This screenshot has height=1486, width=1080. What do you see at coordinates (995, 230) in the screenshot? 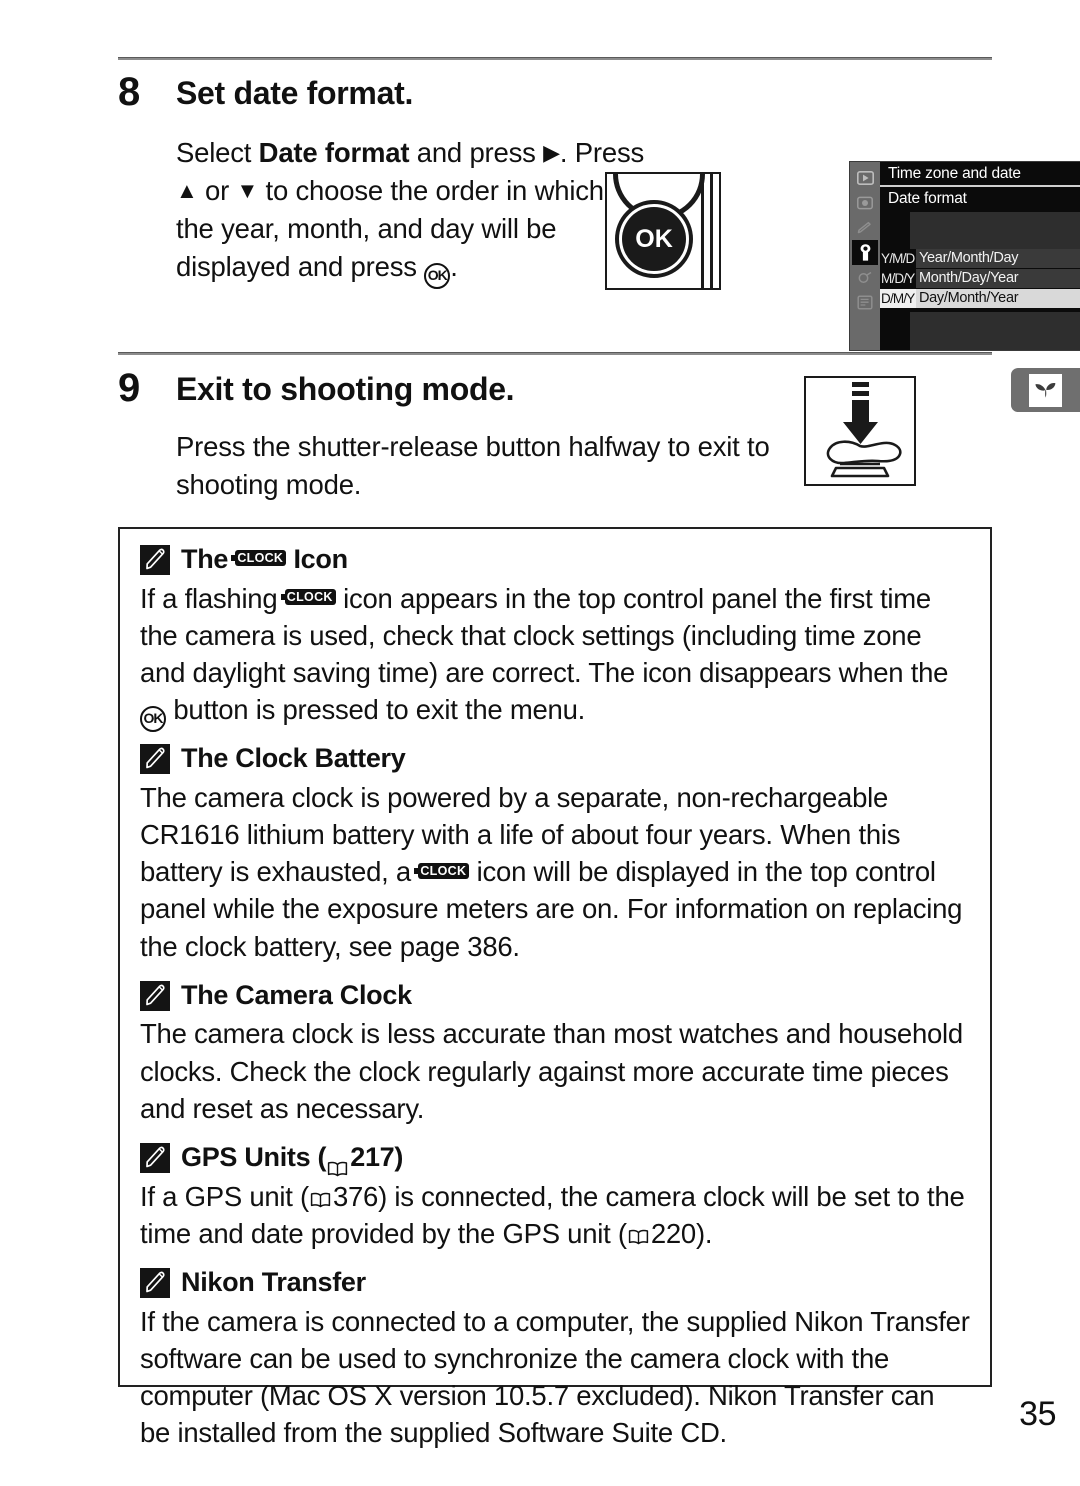
I see `lcd-menu-spacer` at bounding box center [995, 230].